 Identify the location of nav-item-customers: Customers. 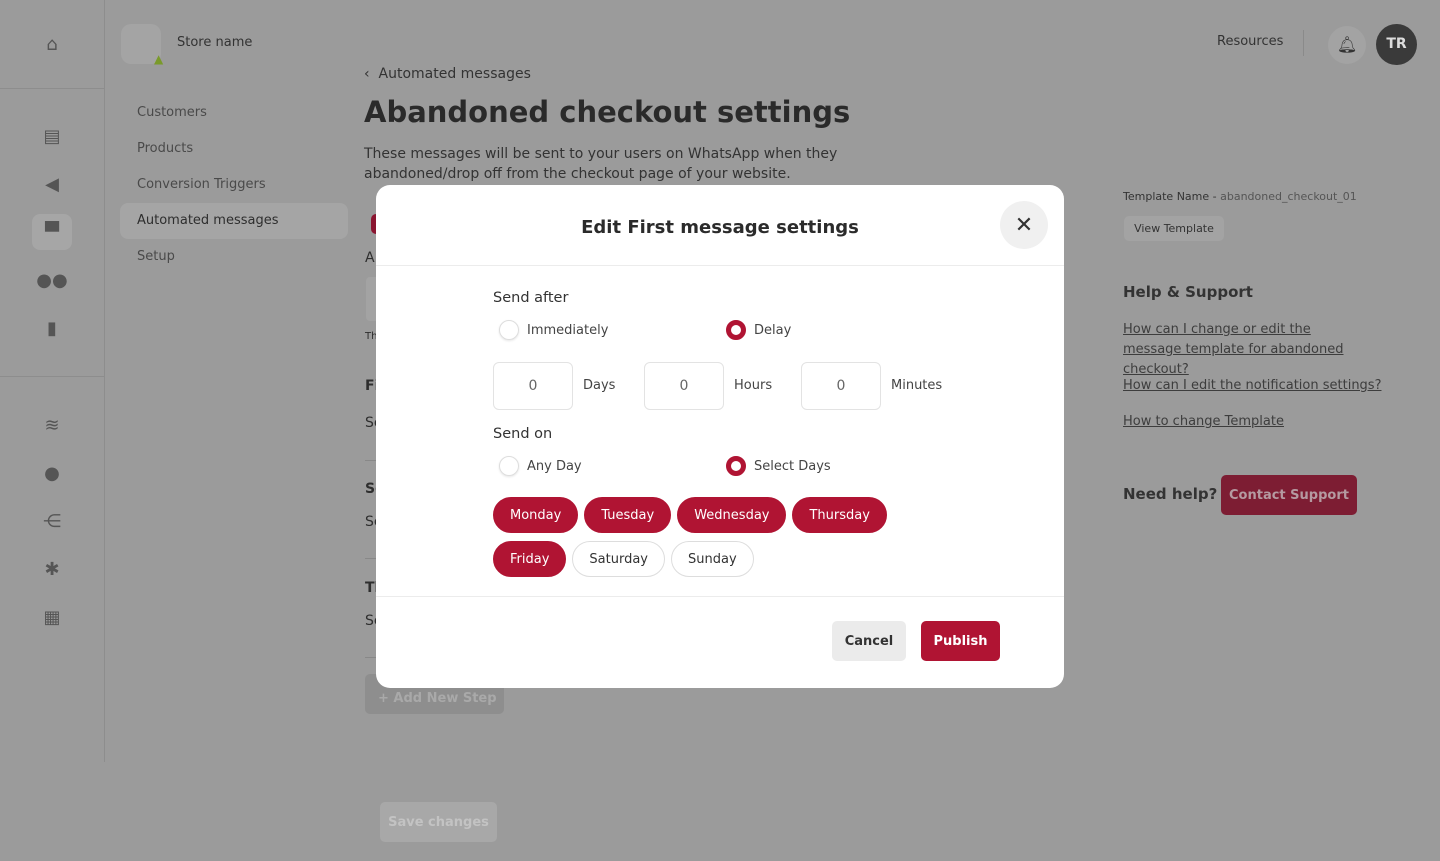
(234, 113).